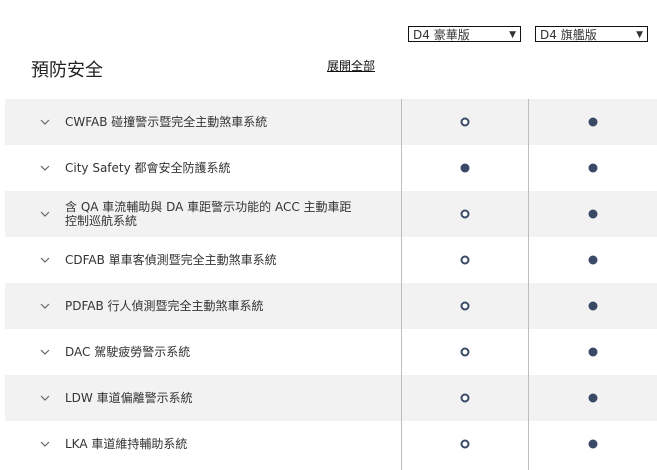  I want to click on expand-all-link: 展開全部, so click(351, 65).